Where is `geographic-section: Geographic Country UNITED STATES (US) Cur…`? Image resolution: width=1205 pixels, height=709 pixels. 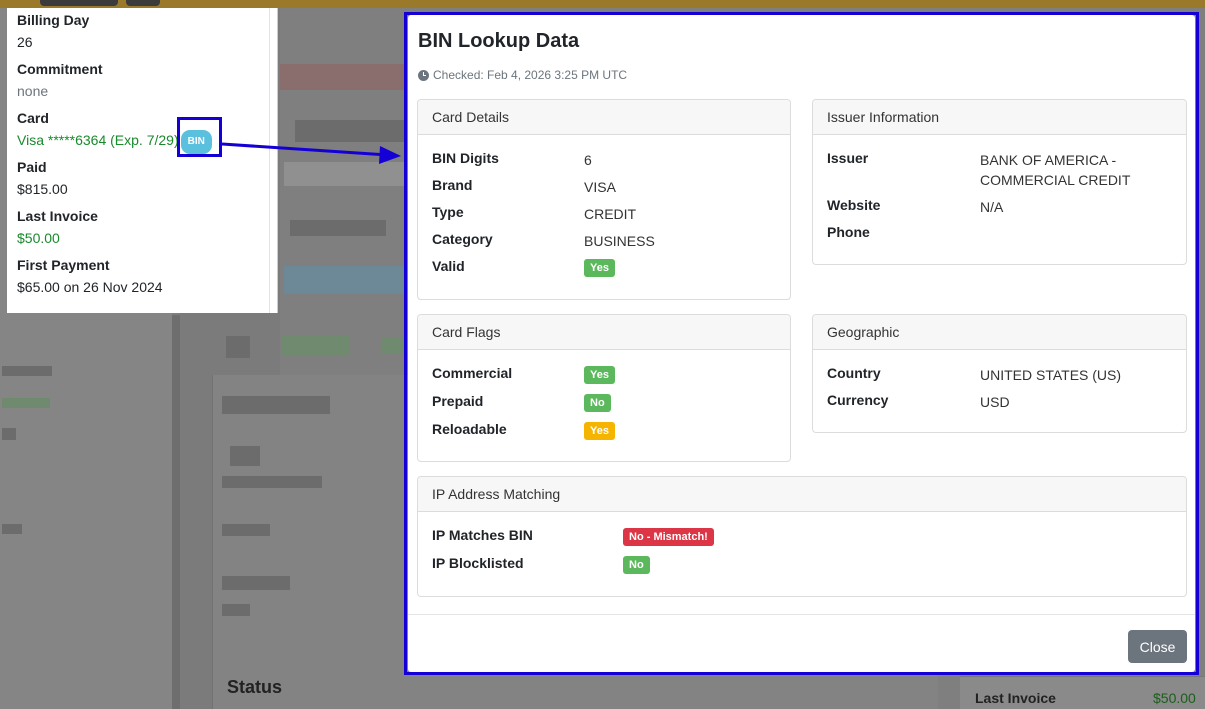
geographic-section: Geographic Country UNITED STATES (US) Cur… is located at coordinates (999, 373).